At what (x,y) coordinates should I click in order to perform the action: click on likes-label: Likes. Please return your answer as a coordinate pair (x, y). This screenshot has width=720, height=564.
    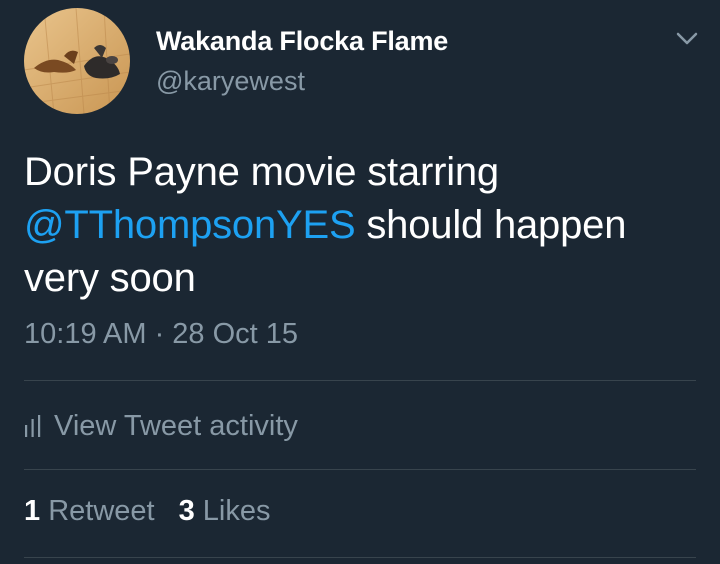
    Looking at the image, I should click on (236, 511).